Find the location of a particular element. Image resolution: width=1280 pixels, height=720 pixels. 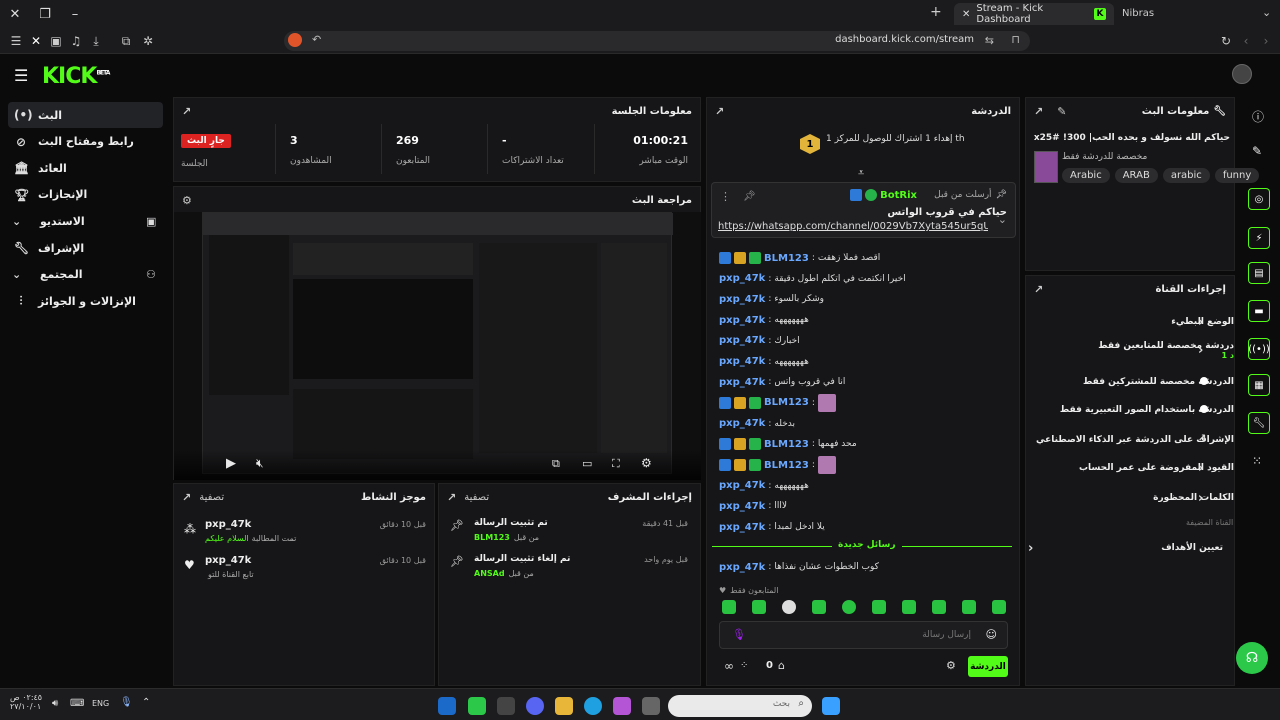

pinned-username: BotRix is located at coordinates (898, 195).